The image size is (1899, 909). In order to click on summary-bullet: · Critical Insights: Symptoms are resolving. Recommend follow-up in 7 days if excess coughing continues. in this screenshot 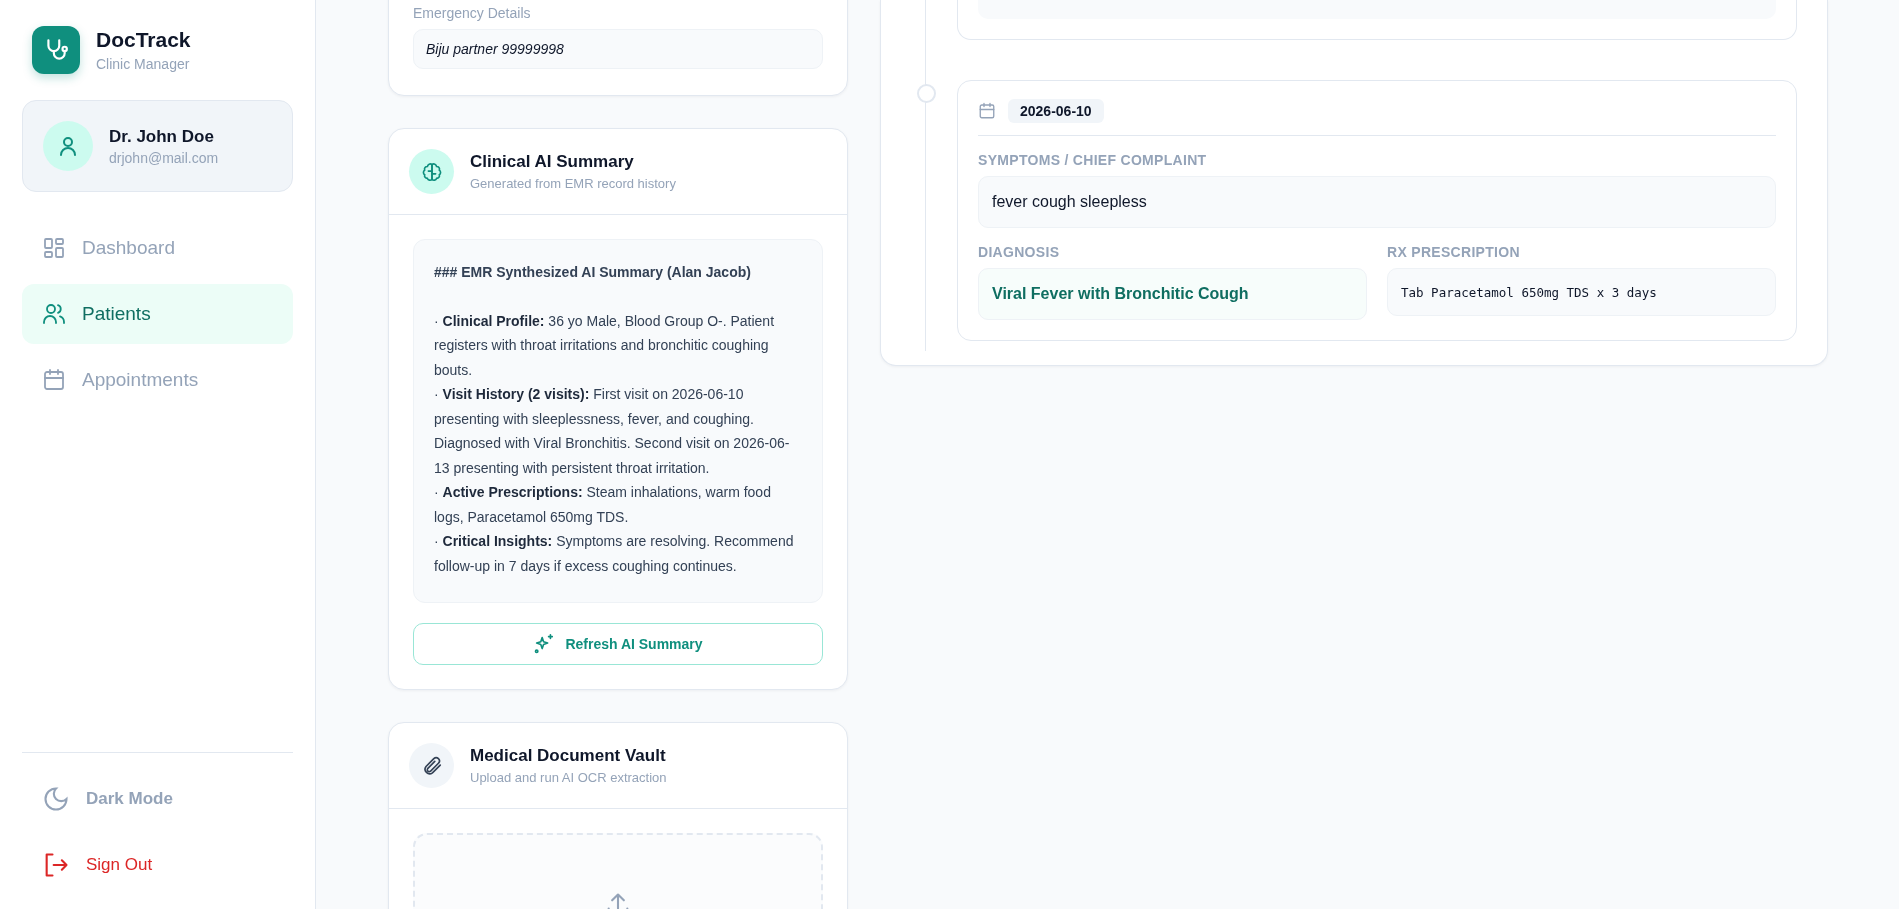, I will do `click(614, 554)`.